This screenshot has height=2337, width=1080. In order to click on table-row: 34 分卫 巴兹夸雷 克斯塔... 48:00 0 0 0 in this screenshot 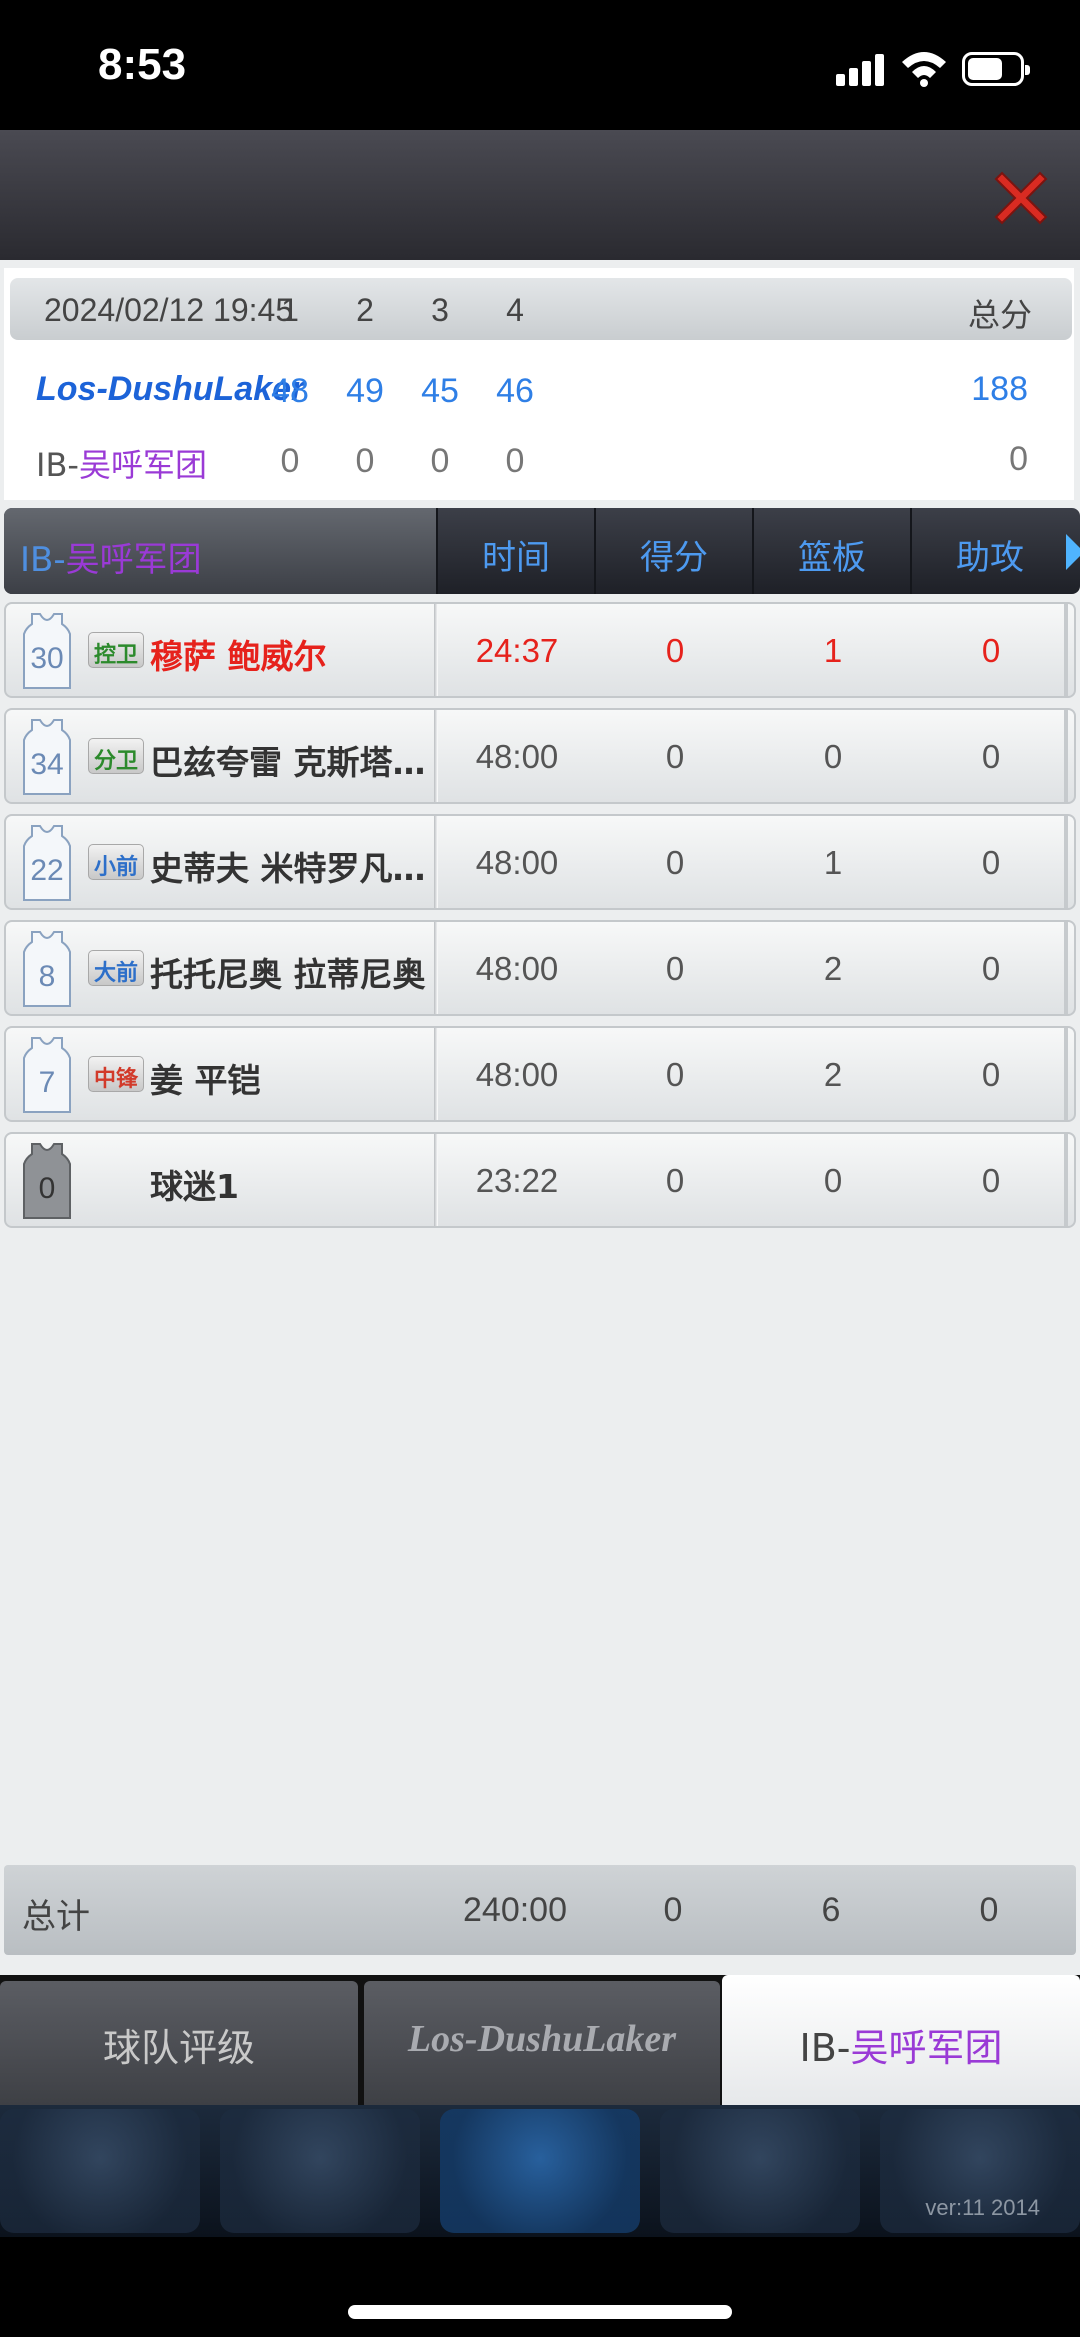, I will do `click(540, 756)`.